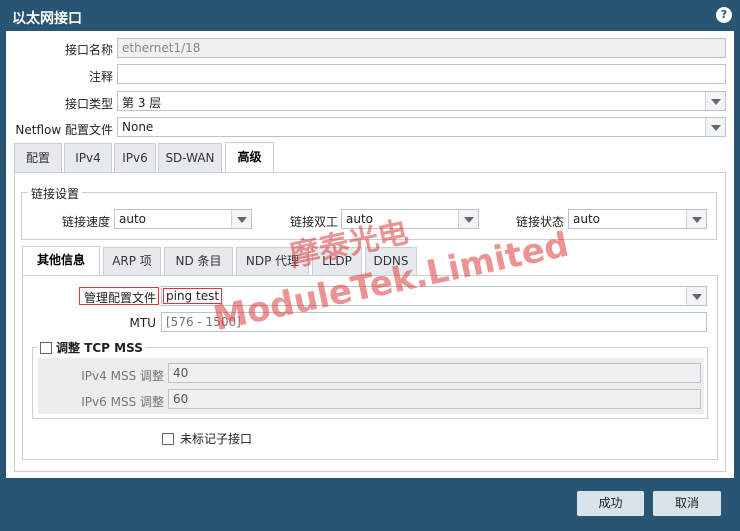 The width and height of the screenshot is (740, 531). I want to click on mgmt-profile-label: 管理配置文件, so click(119, 298).